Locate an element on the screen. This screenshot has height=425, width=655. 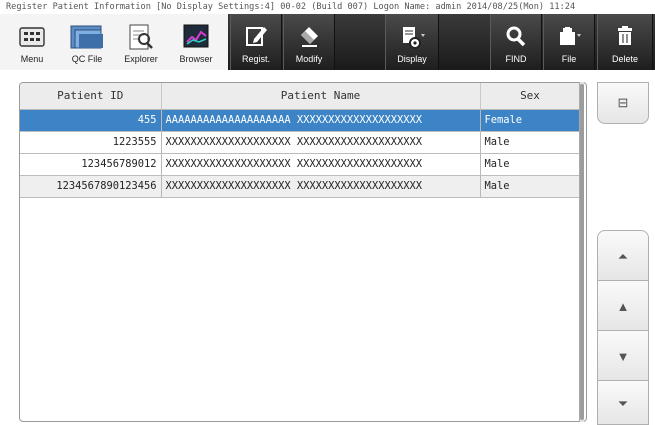
file-button: File is located at coordinates (569, 42).